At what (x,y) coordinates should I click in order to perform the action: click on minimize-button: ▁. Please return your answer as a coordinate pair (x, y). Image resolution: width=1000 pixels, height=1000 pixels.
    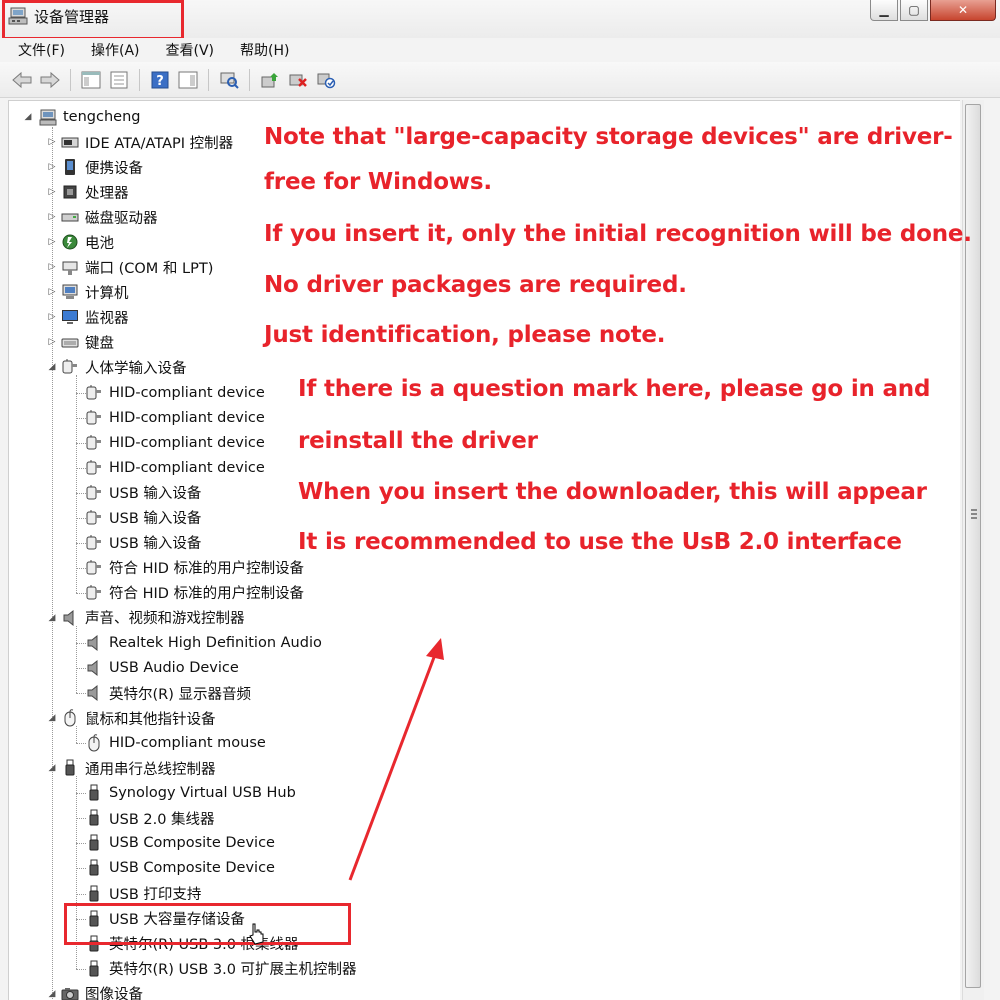
    Looking at the image, I should click on (884, 10).